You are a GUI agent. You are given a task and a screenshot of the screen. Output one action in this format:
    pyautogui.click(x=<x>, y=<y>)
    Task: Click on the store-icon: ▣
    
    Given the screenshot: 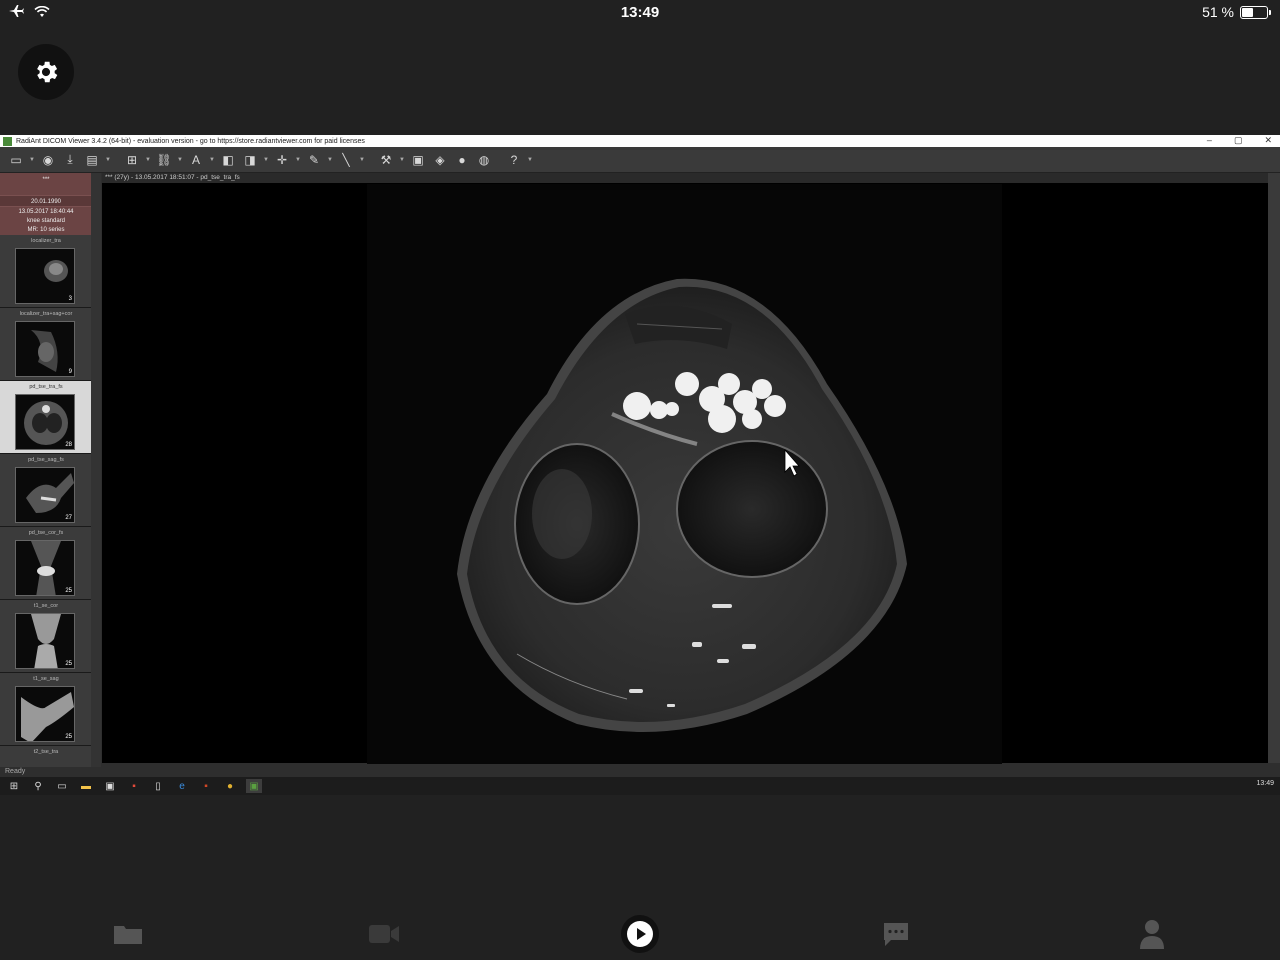 What is the action you would take?
    pyautogui.click(x=110, y=786)
    